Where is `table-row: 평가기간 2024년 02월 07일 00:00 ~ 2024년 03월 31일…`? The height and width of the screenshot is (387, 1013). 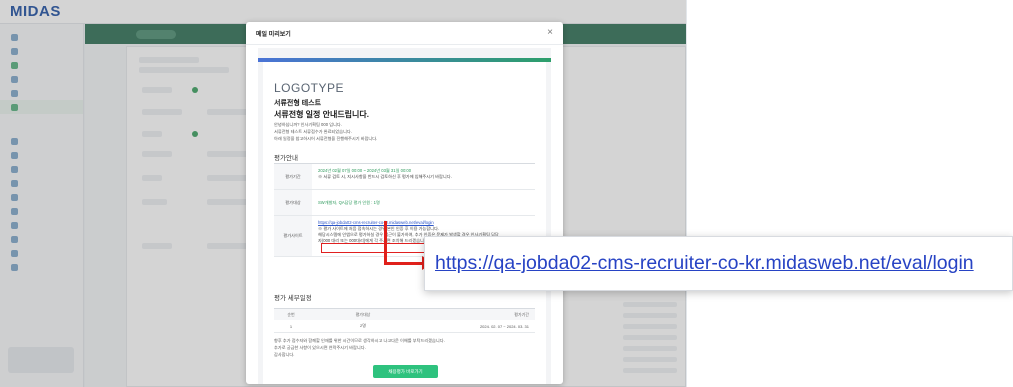
table-row: 평가기간 2024년 02월 07일 00:00 ~ 2024년 03월 31일… is located at coordinates (404, 177).